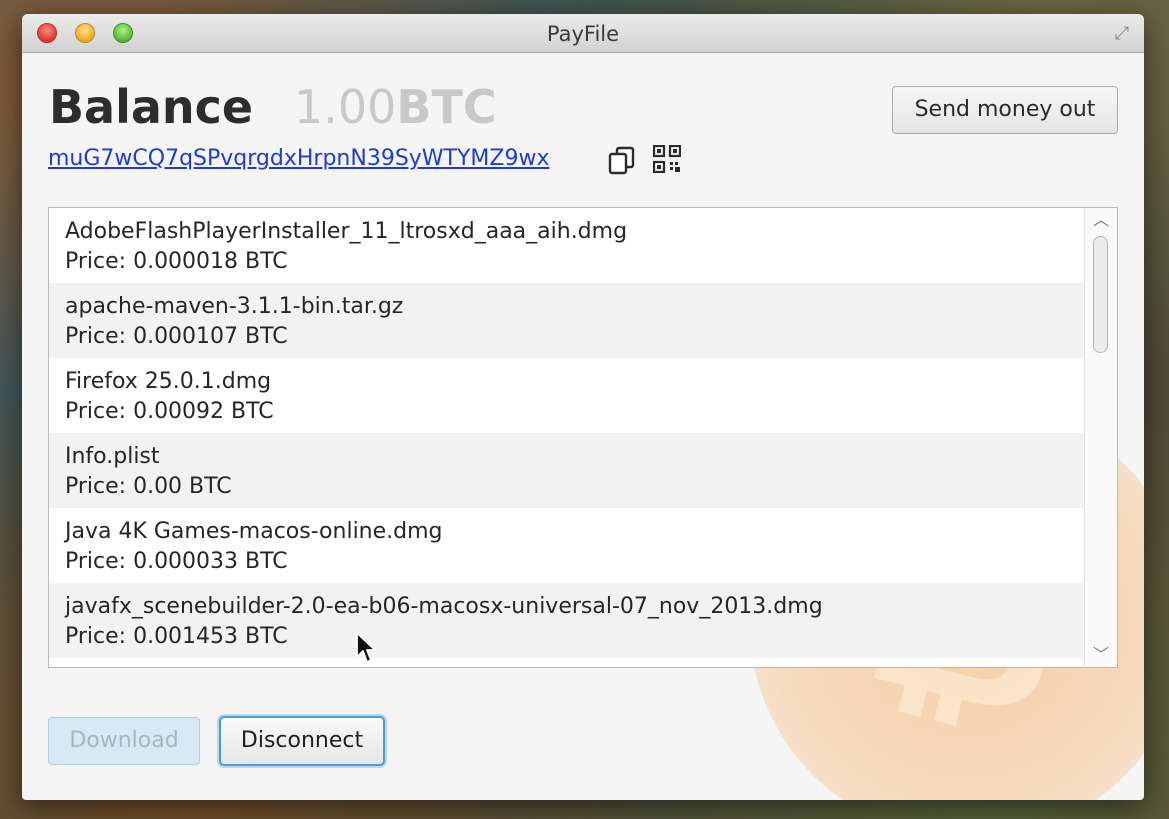 The image size is (1169, 819). What do you see at coordinates (168, 381) in the screenshot?
I see `file-name: Firefox 25.0.1.dmg` at bounding box center [168, 381].